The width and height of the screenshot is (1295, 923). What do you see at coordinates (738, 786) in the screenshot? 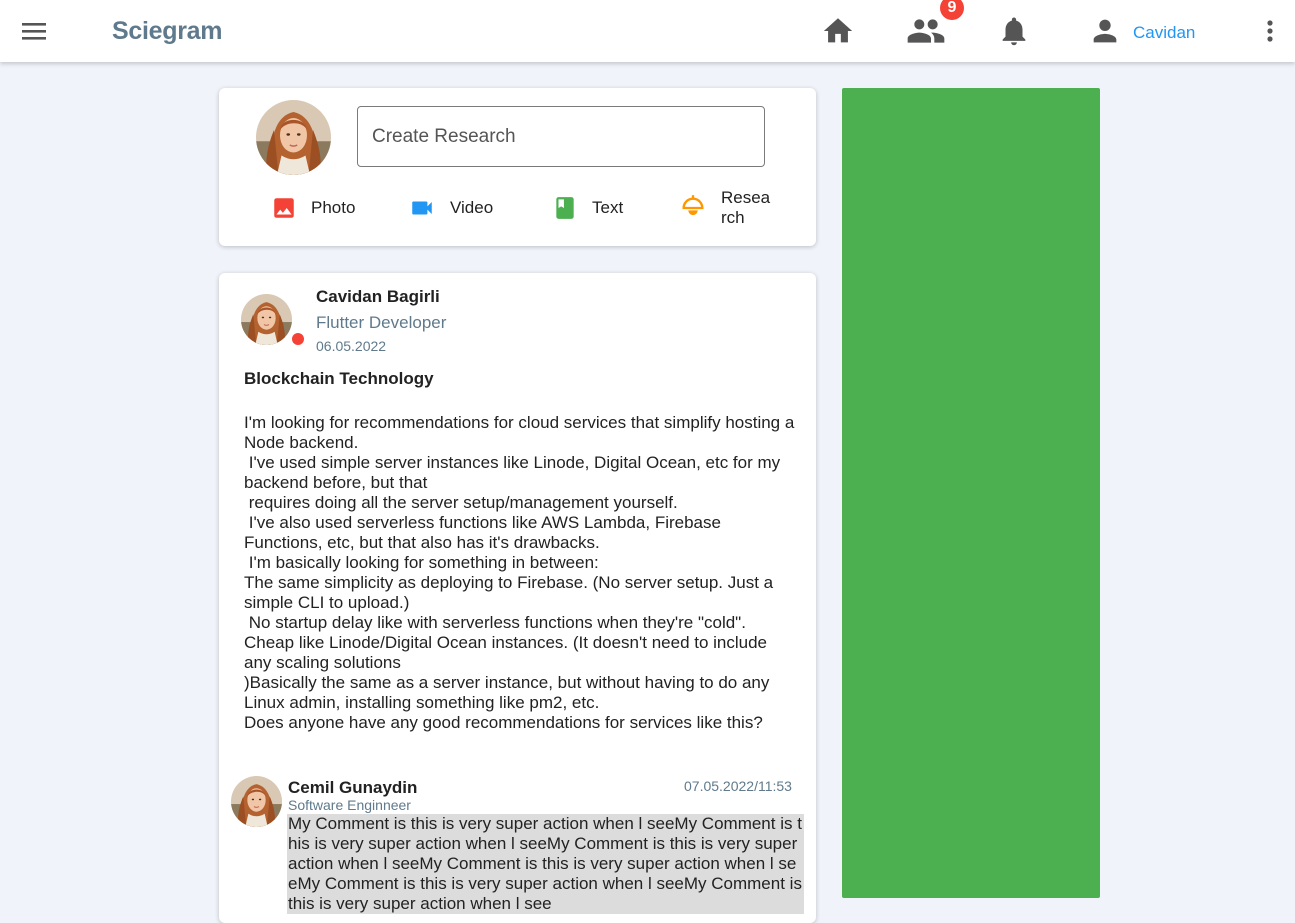
I see `comment-timestamp: 07.05.2022/11:53` at bounding box center [738, 786].